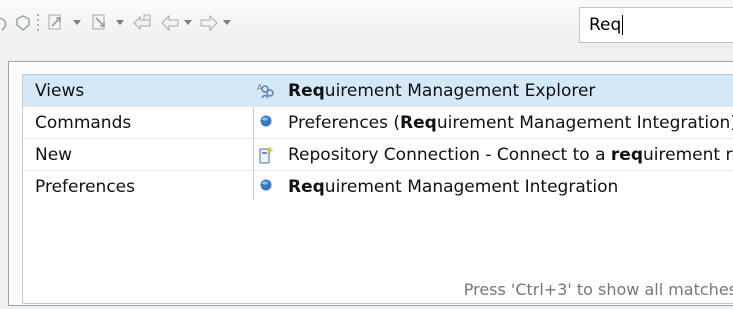  Describe the element at coordinates (85, 186) in the screenshot. I see `category-label: Preferences` at that location.